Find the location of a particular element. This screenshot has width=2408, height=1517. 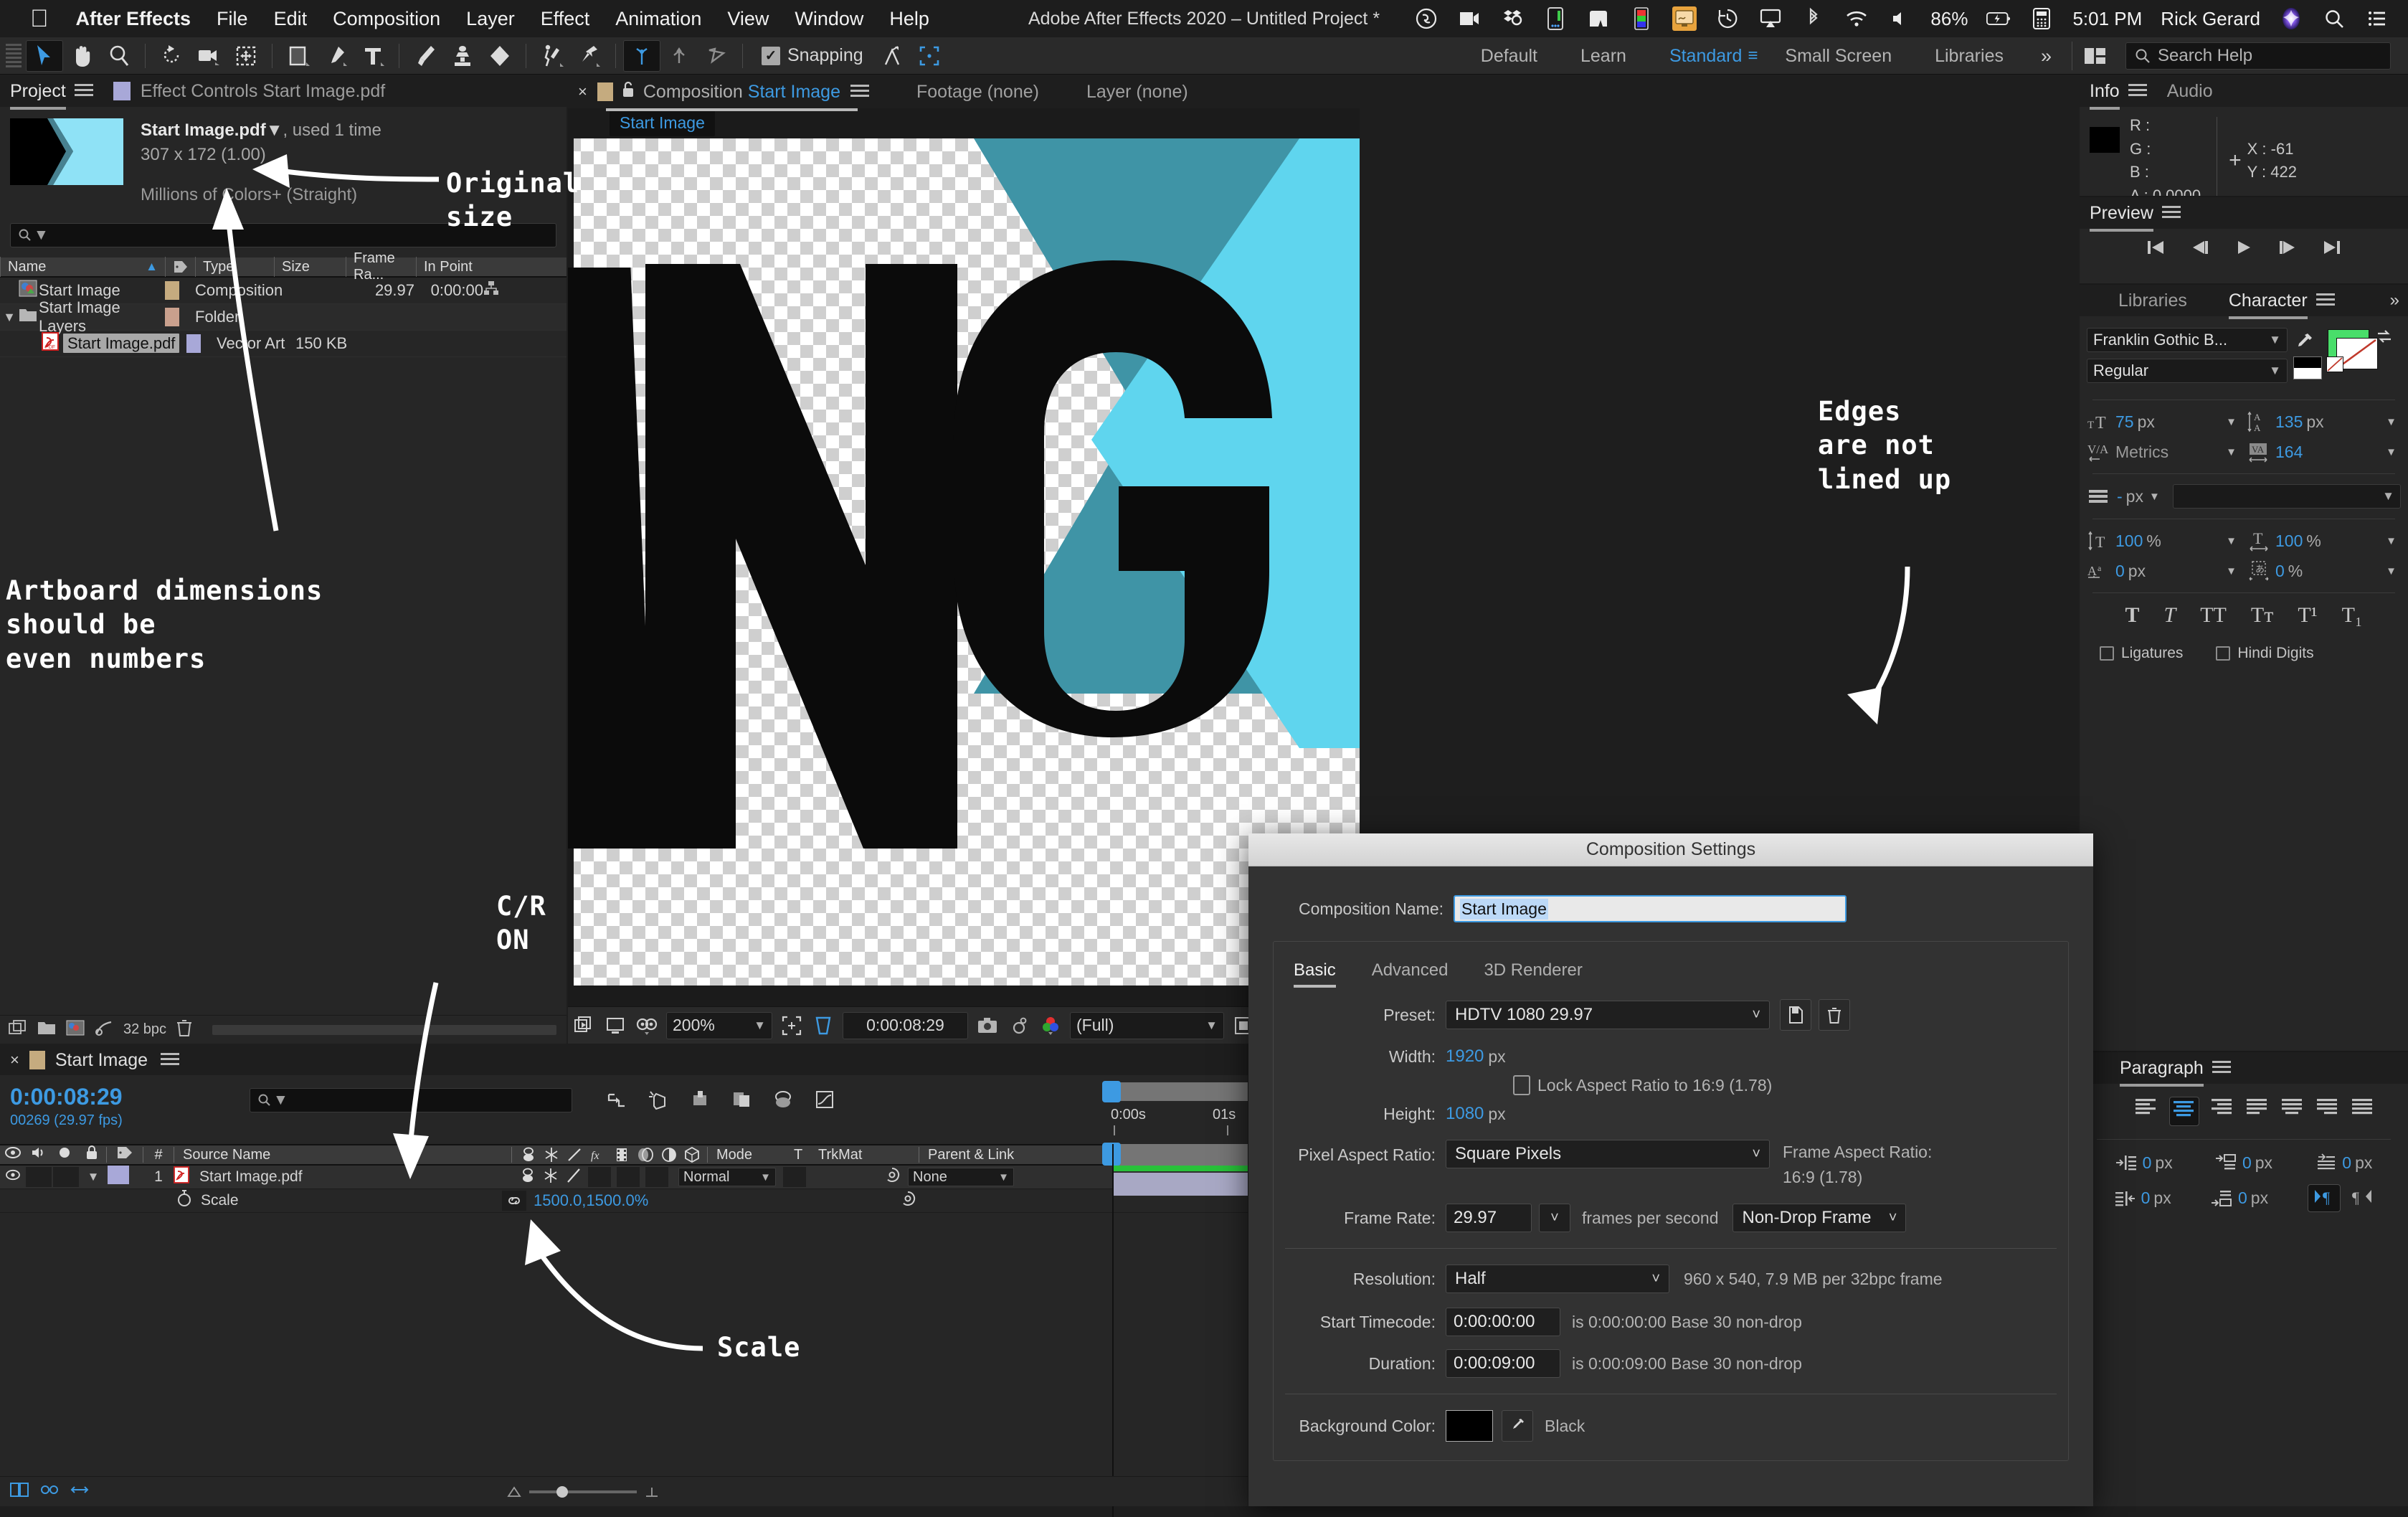

shy-icon is located at coordinates (783, 1099).